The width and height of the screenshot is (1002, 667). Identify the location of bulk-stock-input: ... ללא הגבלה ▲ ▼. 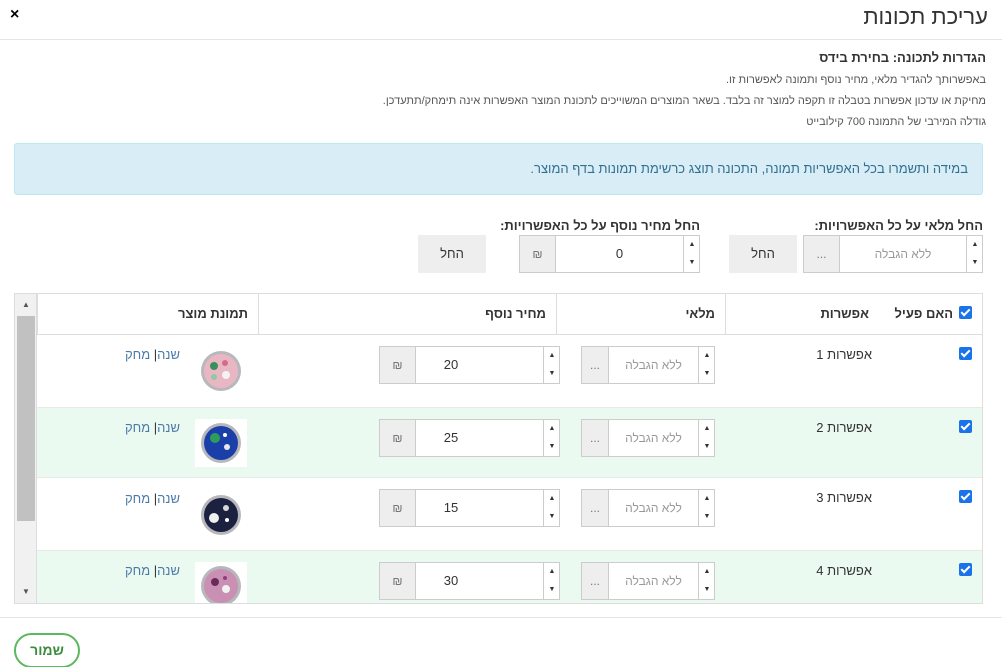
(893, 254).